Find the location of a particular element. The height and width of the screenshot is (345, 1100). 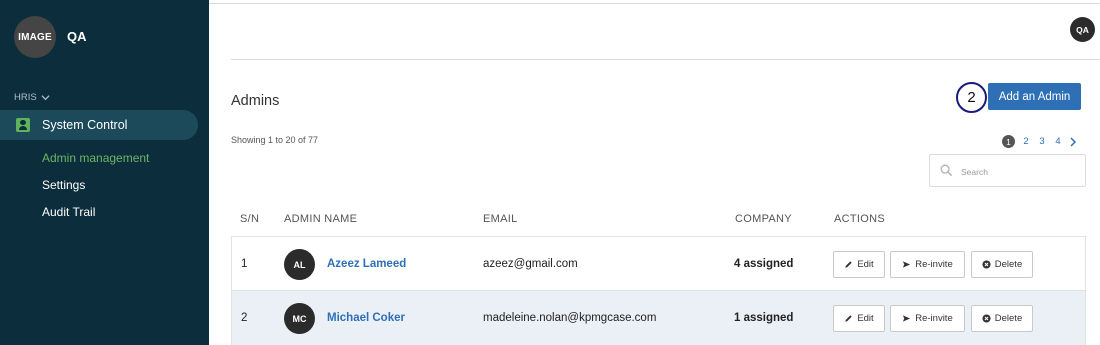

chevron-right-icon is located at coordinates (1073, 141).